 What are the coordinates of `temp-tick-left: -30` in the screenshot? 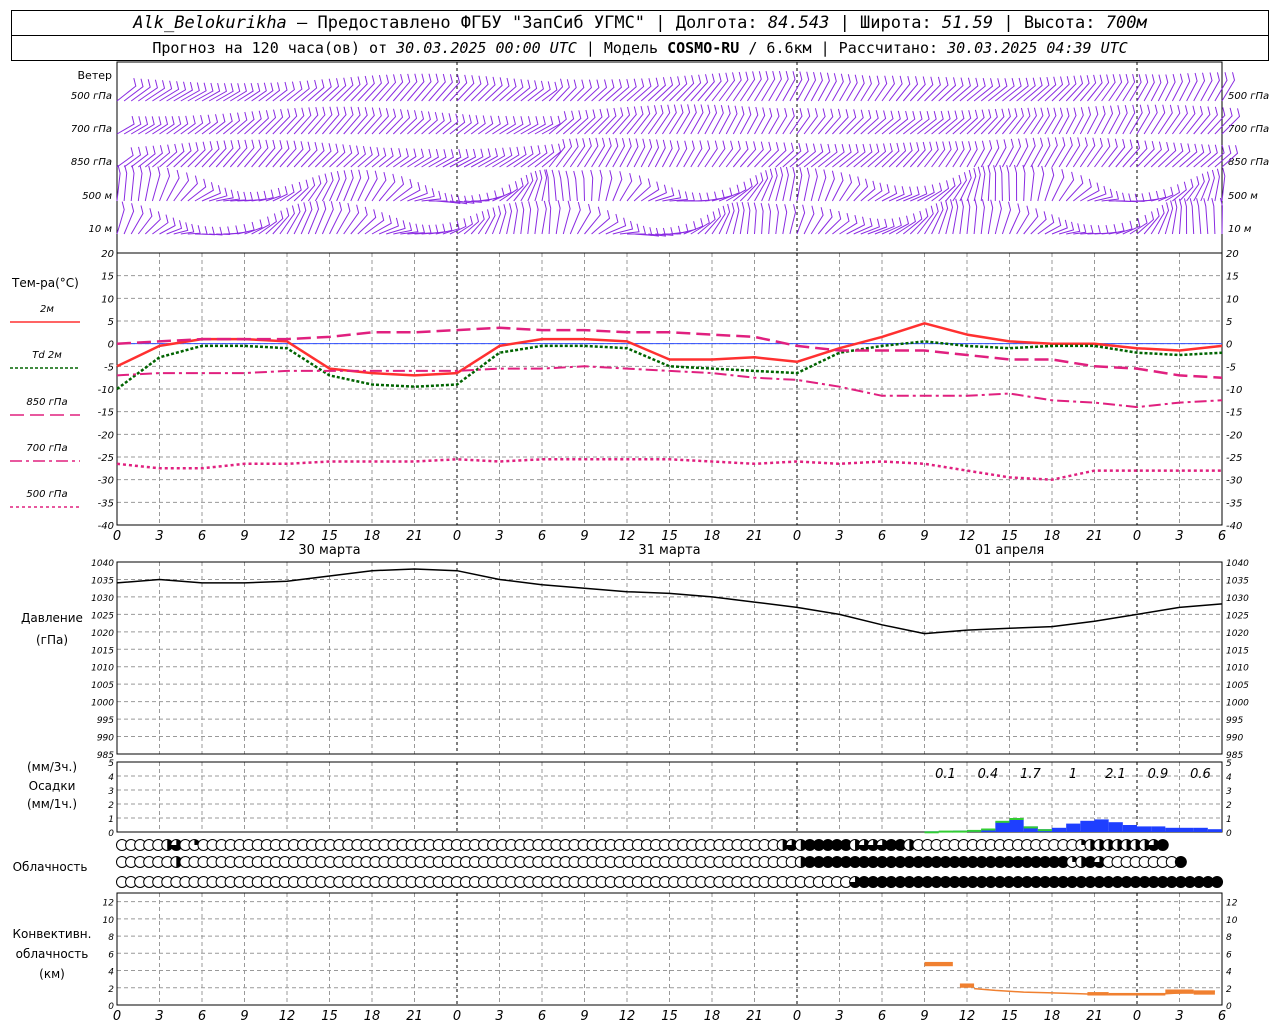 It's located at (106, 481).